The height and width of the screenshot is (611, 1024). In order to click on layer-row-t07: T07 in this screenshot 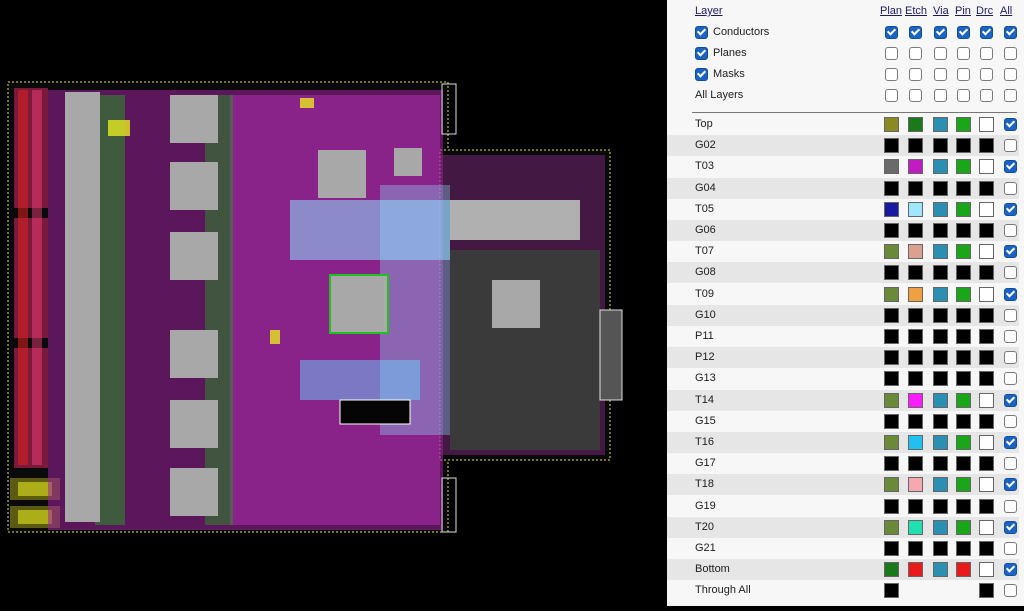, I will do `click(843, 251)`.